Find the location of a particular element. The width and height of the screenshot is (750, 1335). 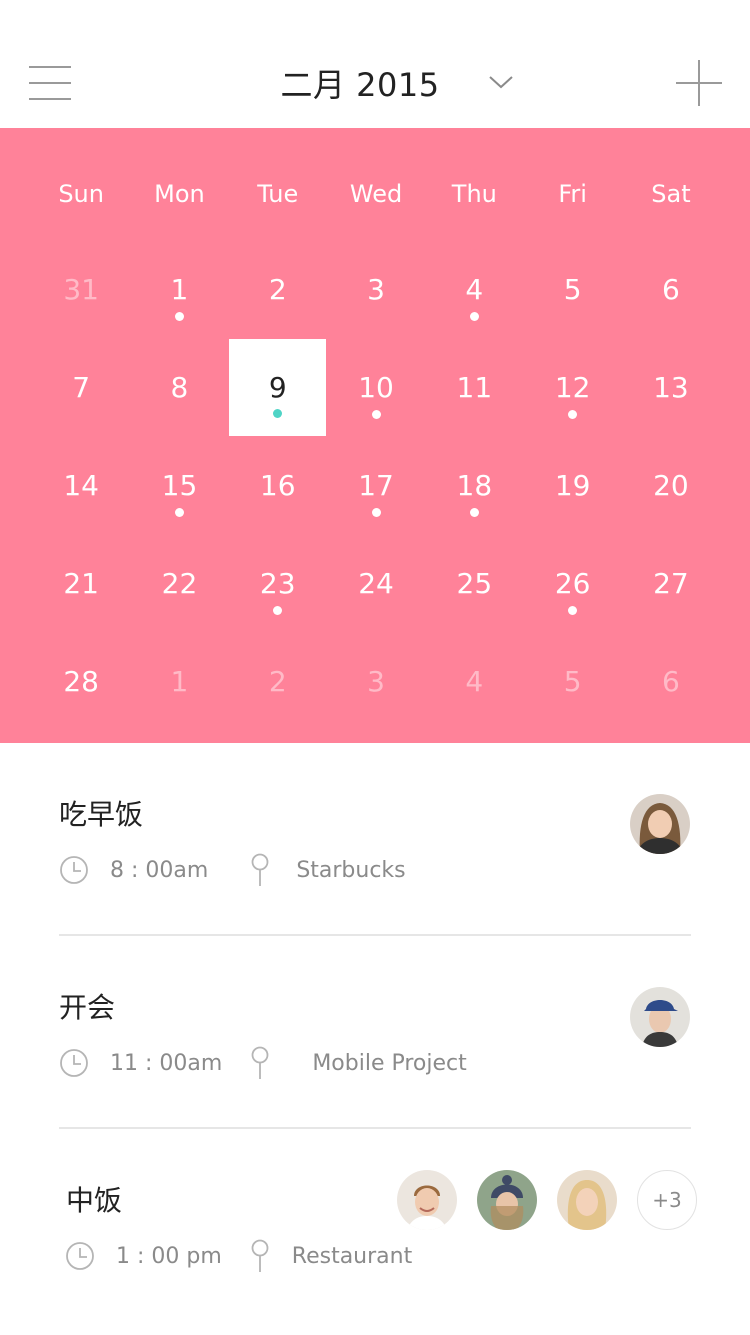

calendar-day: 21 is located at coordinates (81, 583).